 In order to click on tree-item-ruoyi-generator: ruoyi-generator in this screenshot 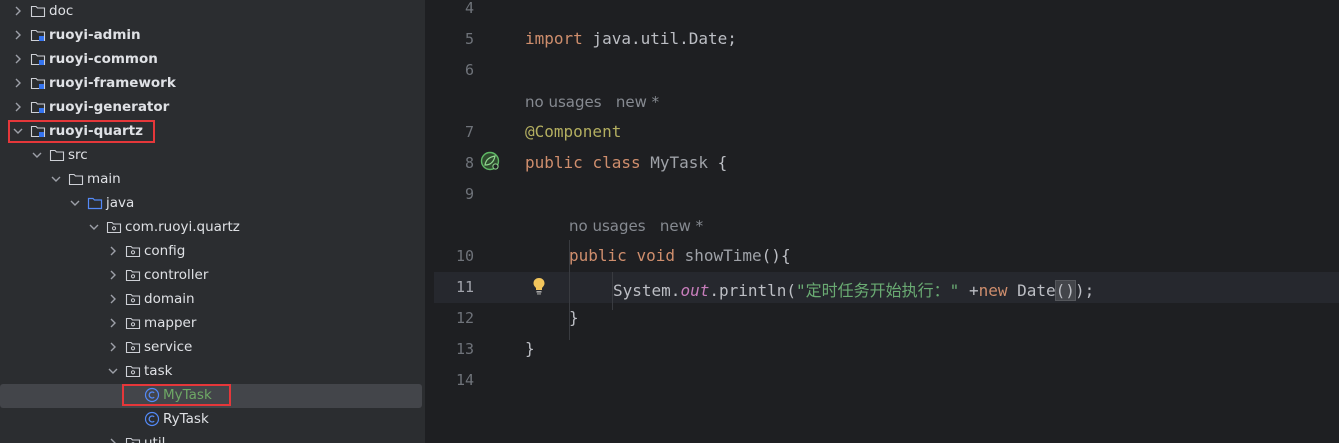, I will do `click(212, 108)`.